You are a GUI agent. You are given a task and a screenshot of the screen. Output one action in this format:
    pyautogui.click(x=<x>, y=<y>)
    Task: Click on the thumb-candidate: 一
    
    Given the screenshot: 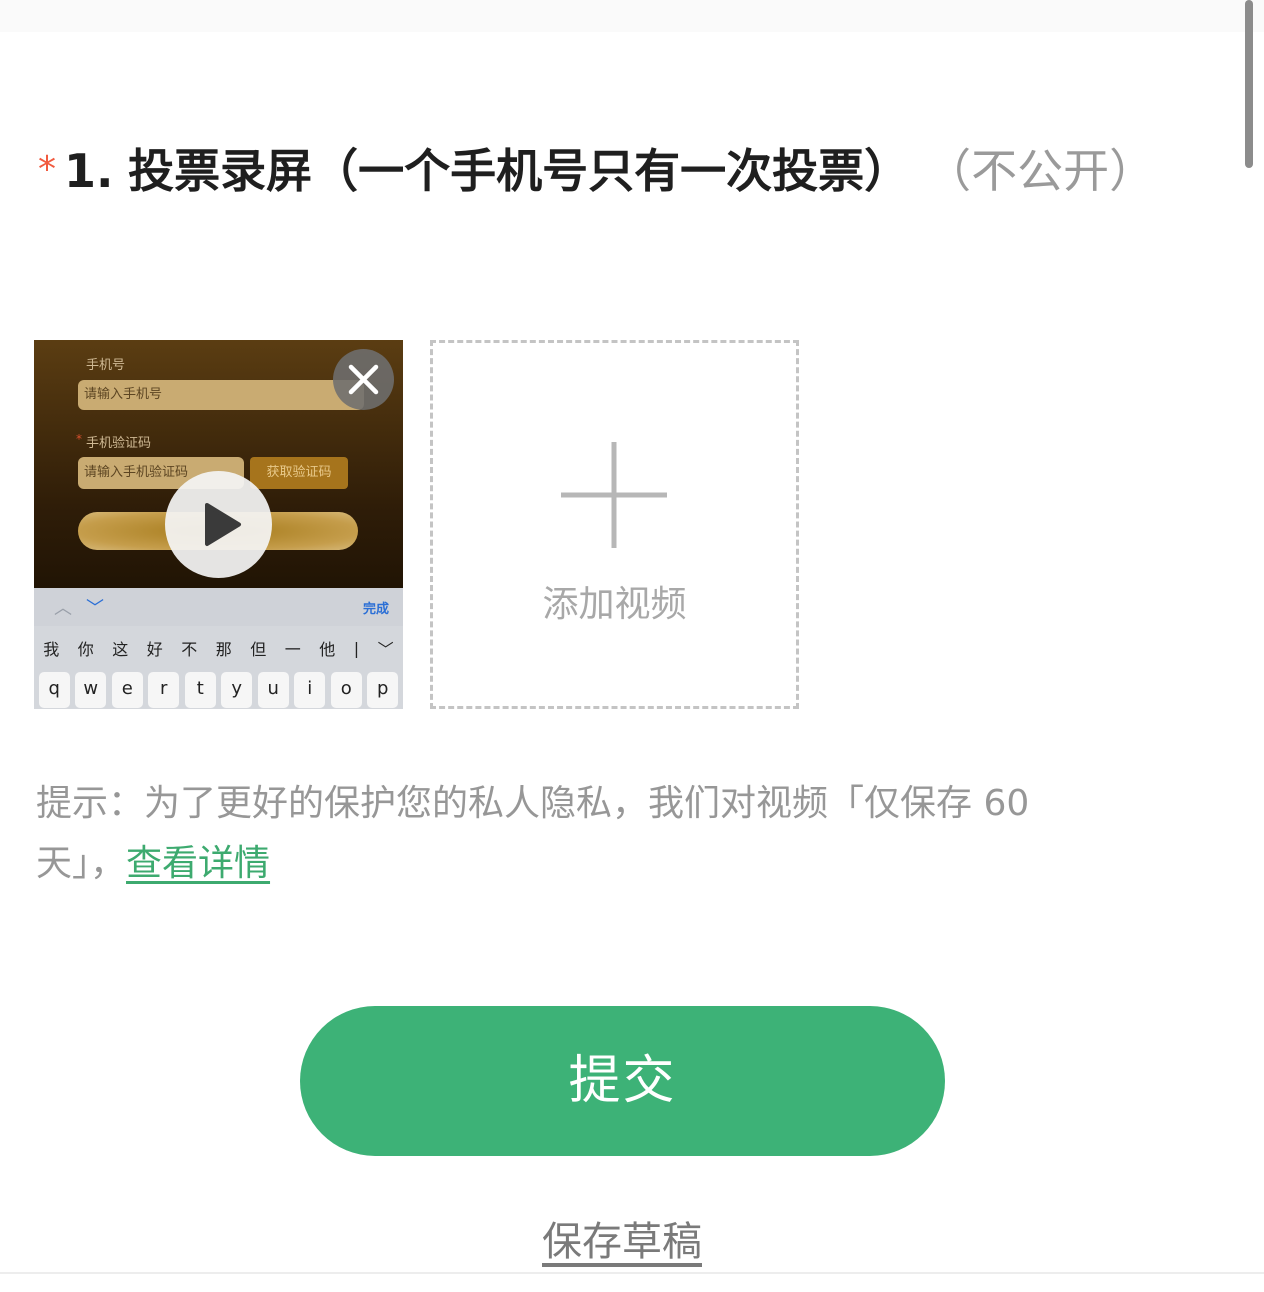 What is the action you would take?
    pyautogui.click(x=292, y=649)
    